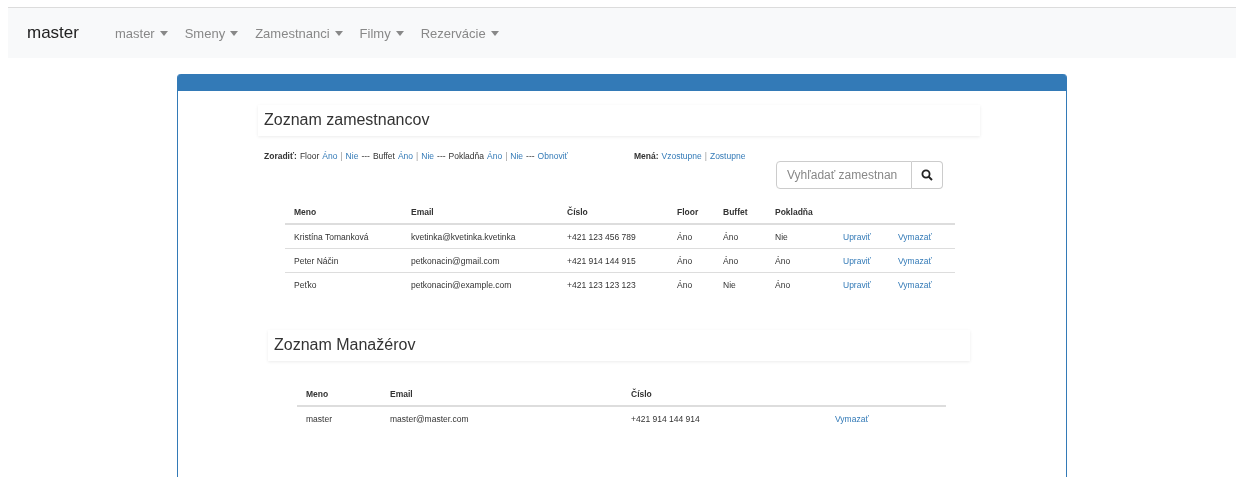 This screenshot has height=477, width=1242. Describe the element at coordinates (800, 211) in the screenshot. I see `column-header: Pokladňa` at that location.